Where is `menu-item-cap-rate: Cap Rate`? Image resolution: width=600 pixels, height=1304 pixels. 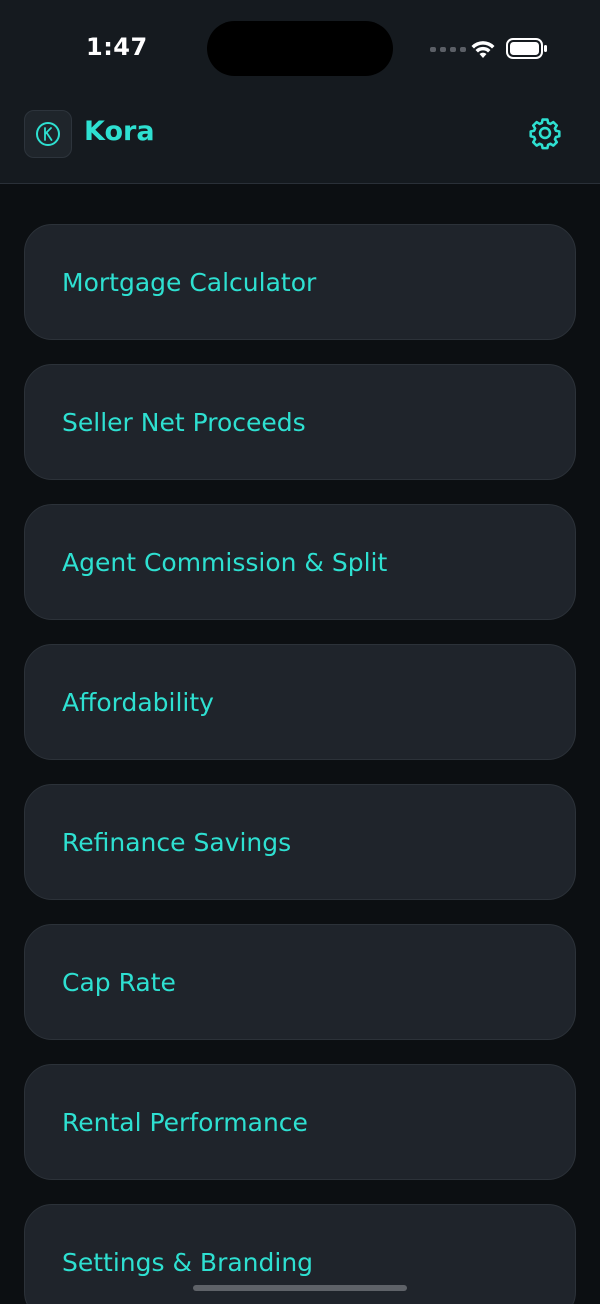 menu-item-cap-rate: Cap Rate is located at coordinates (300, 982).